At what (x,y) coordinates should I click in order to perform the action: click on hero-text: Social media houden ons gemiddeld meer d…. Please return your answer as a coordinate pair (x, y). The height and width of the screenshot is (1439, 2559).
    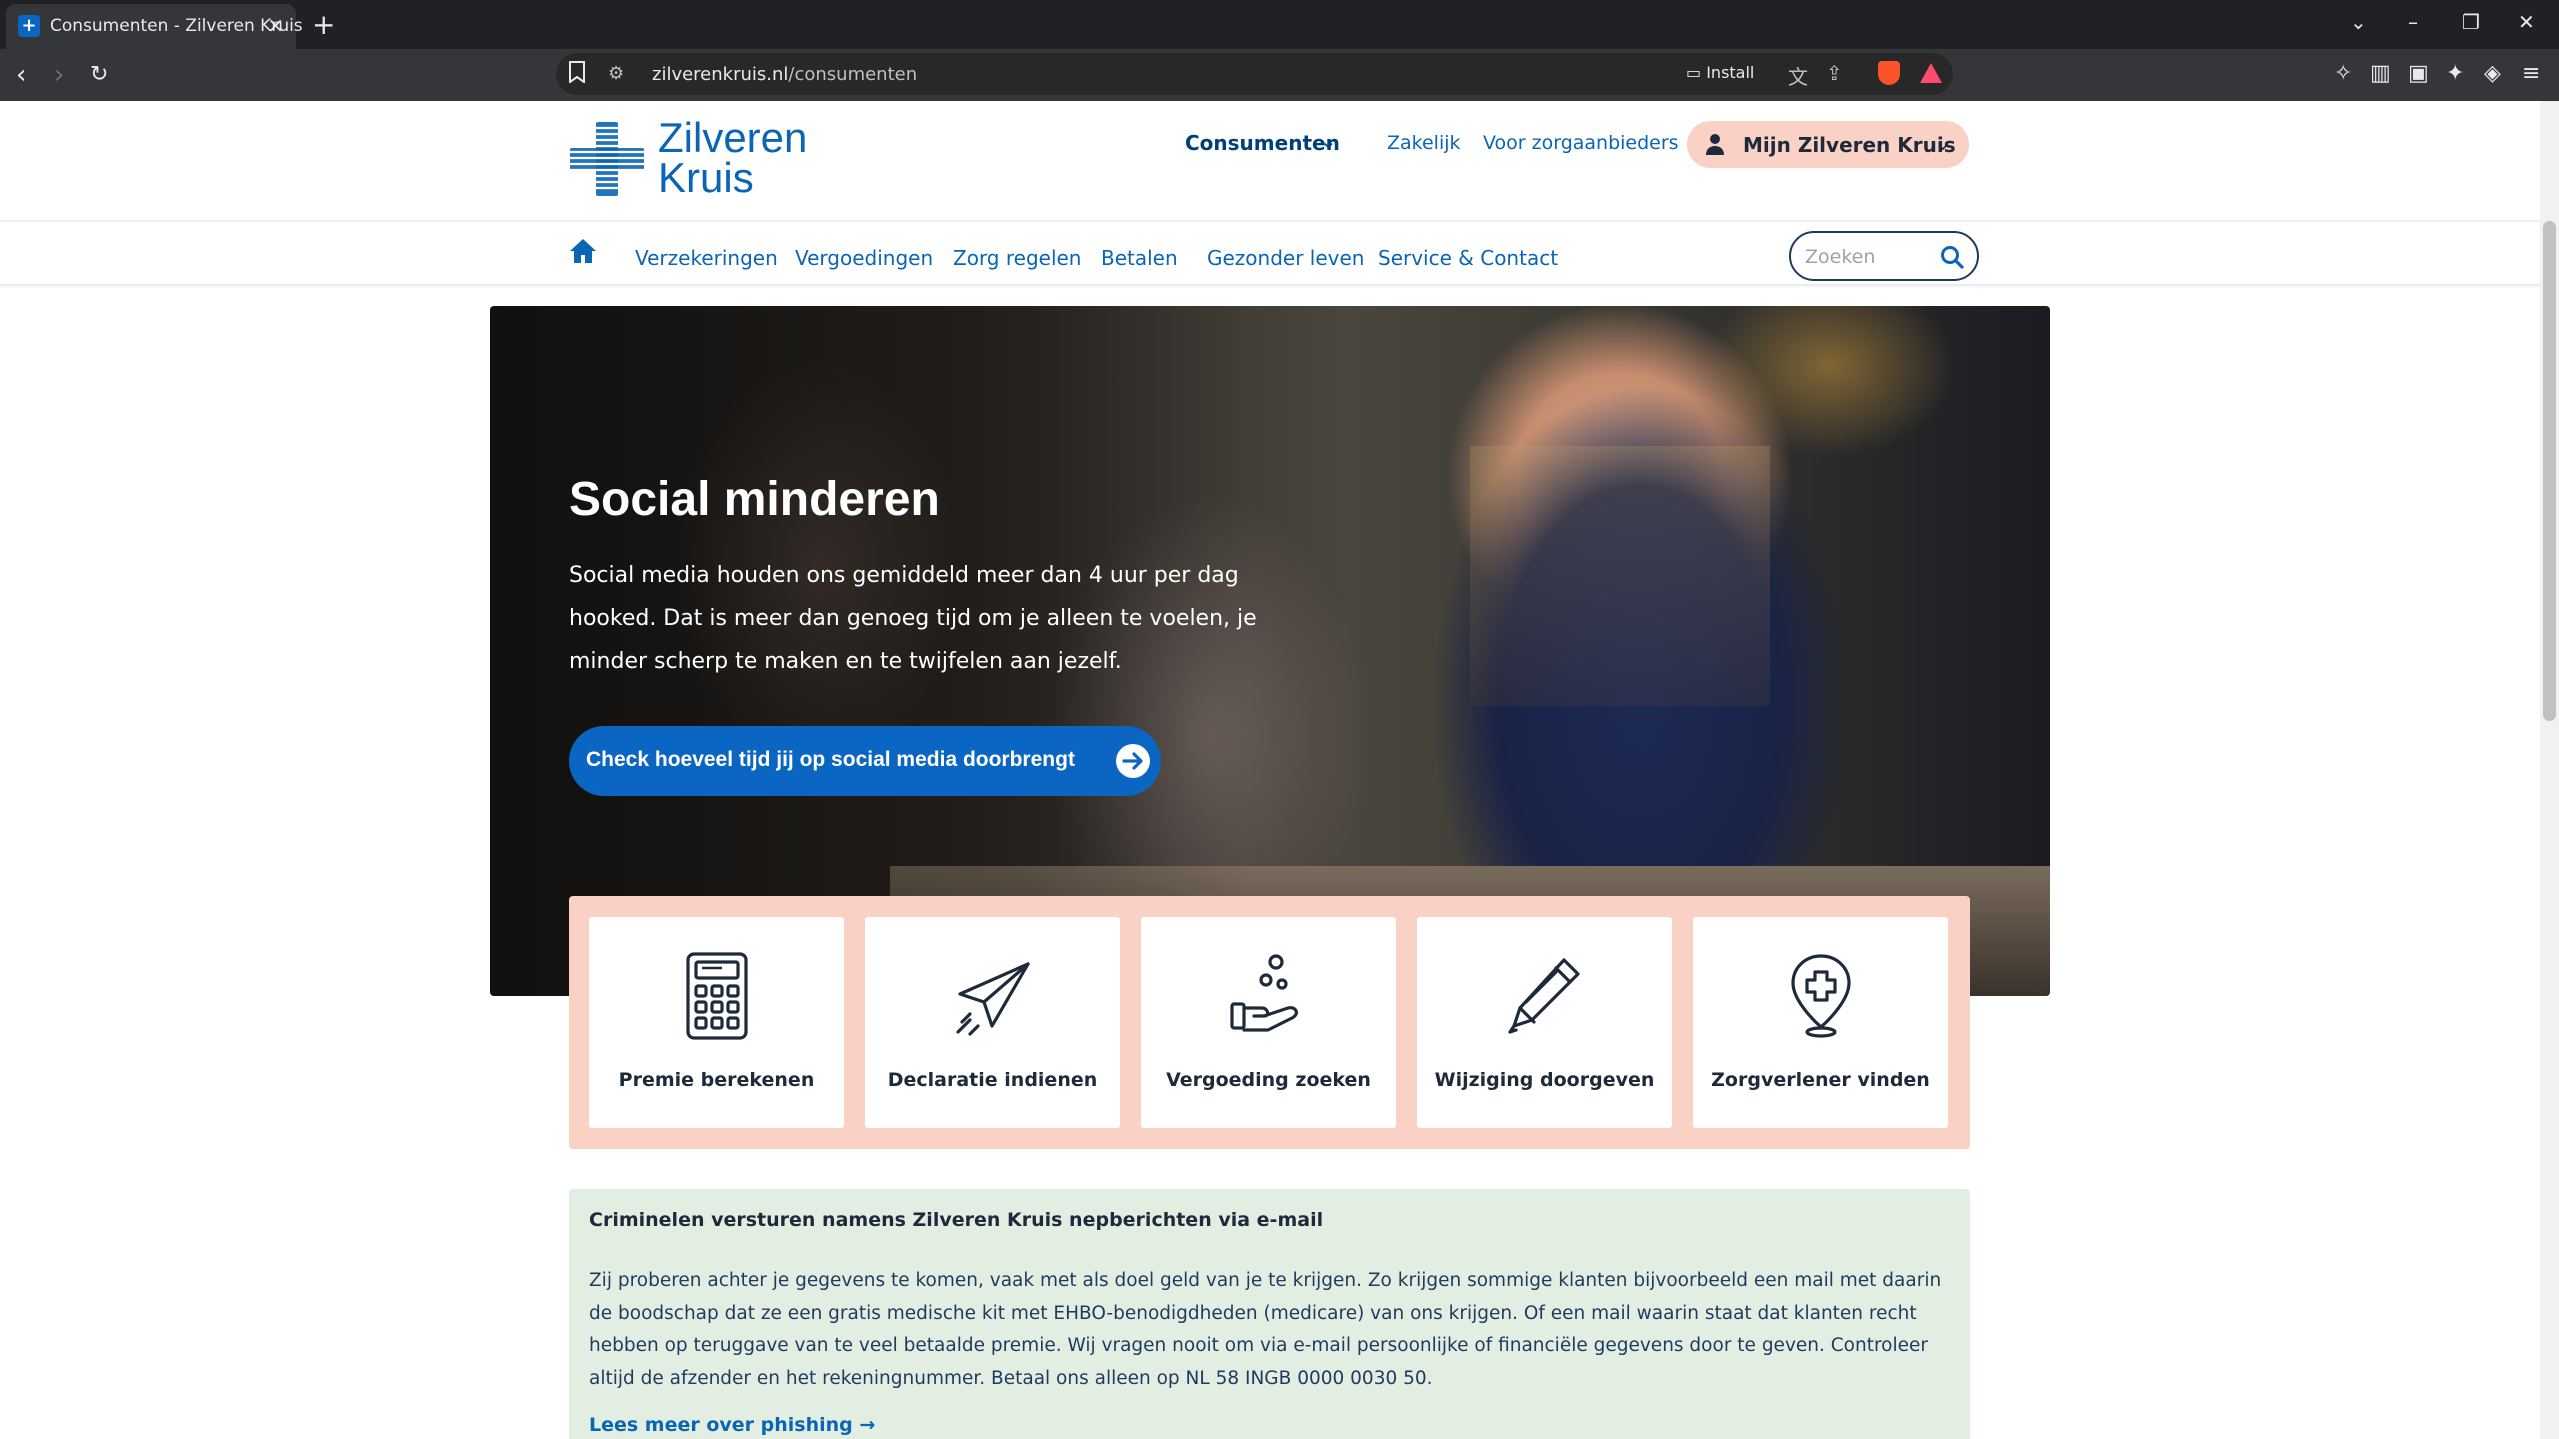
    Looking at the image, I should click on (913, 618).